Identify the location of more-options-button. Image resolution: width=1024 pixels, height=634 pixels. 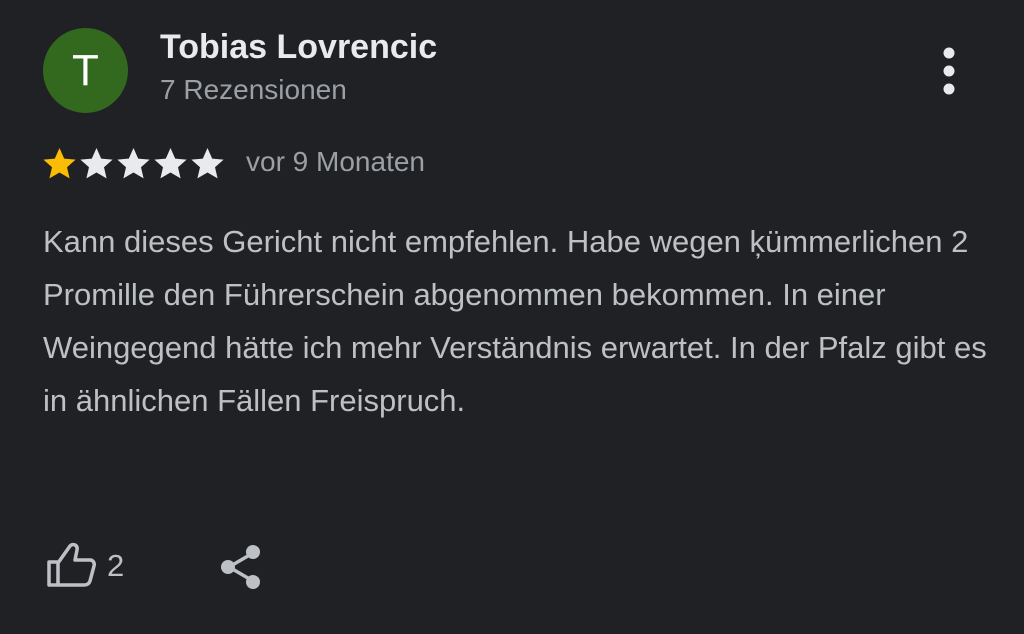
(949, 71).